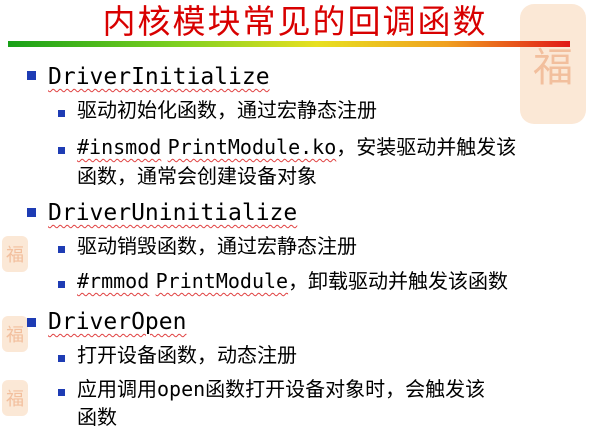  What do you see at coordinates (281, 389) in the screenshot?
I see `list-subitem: 应用调用open函数打开设备对象时，会触发该` at bounding box center [281, 389].